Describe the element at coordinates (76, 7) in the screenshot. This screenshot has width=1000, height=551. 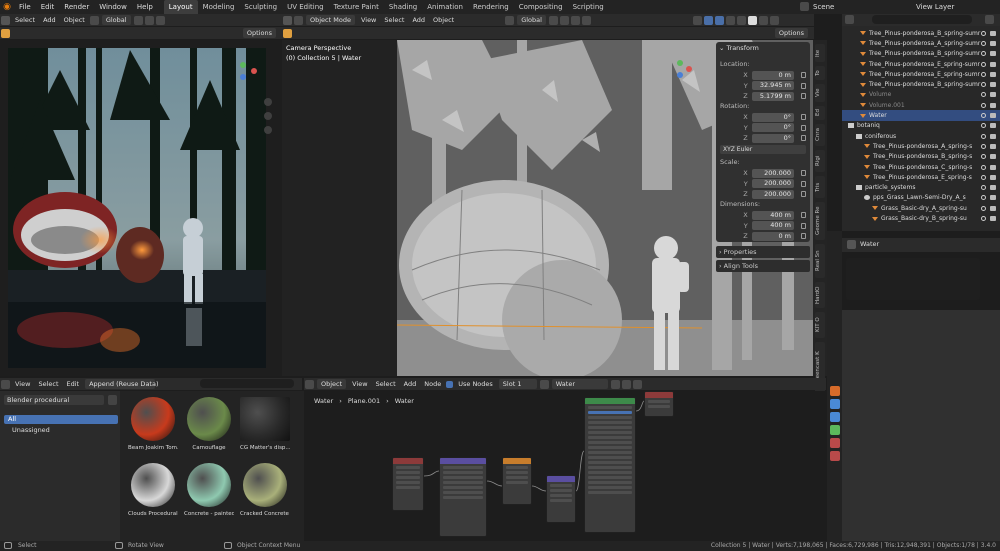
I see `top-menu-render: Render` at that location.